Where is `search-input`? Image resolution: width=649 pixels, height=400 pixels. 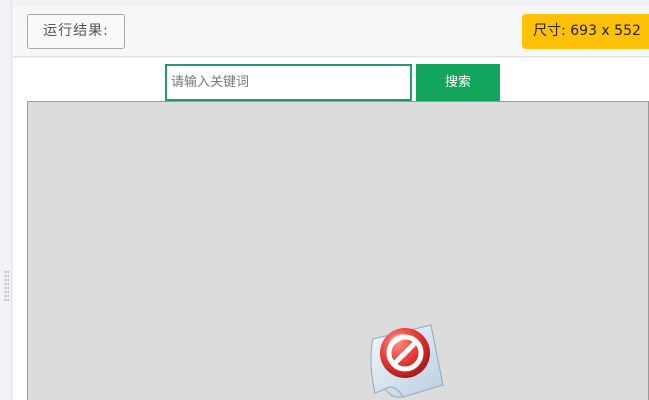
search-input is located at coordinates (288, 82).